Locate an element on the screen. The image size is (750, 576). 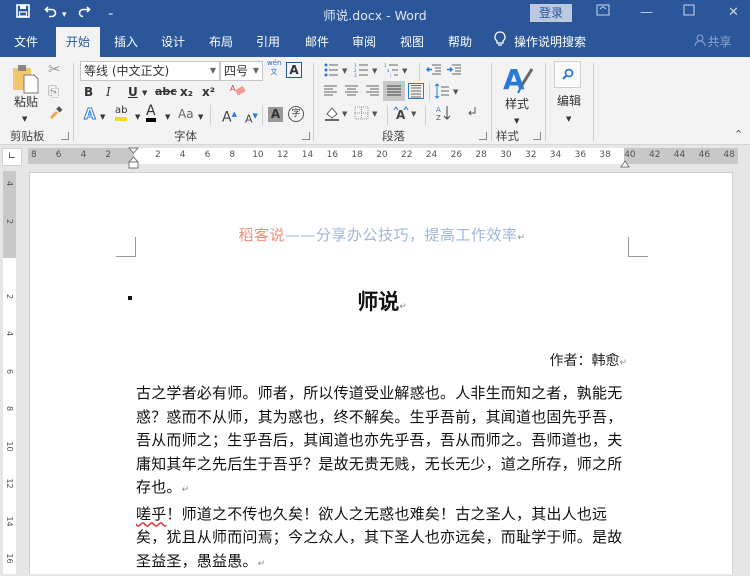
change-case-button: Aa is located at coordinates (186, 114).